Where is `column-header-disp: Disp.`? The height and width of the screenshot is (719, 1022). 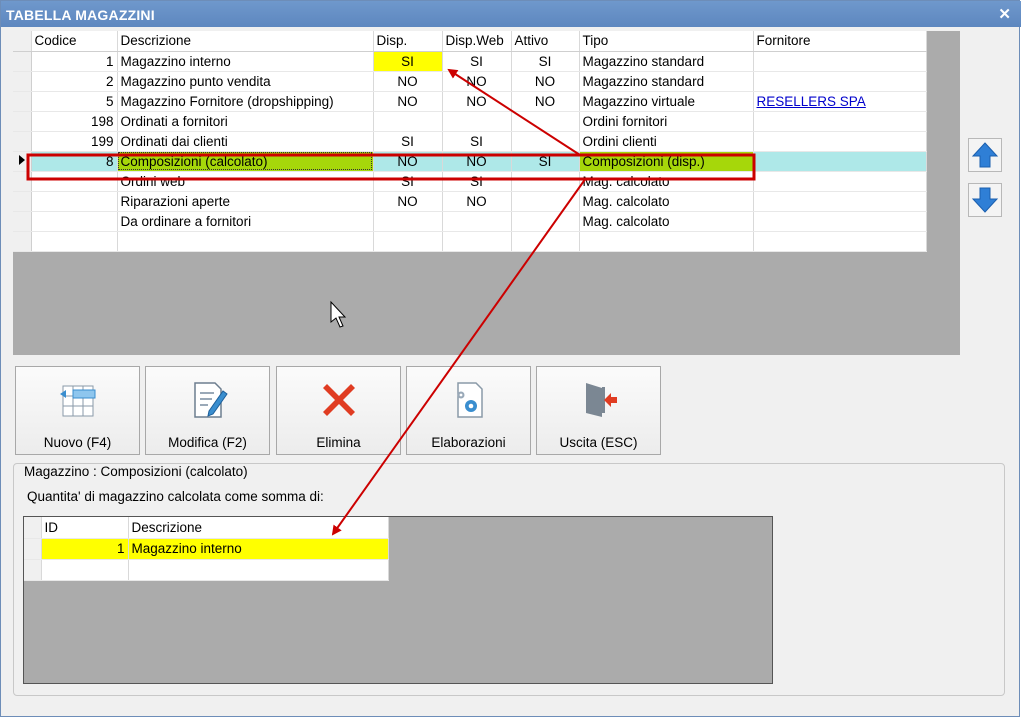 column-header-disp: Disp. is located at coordinates (408, 41).